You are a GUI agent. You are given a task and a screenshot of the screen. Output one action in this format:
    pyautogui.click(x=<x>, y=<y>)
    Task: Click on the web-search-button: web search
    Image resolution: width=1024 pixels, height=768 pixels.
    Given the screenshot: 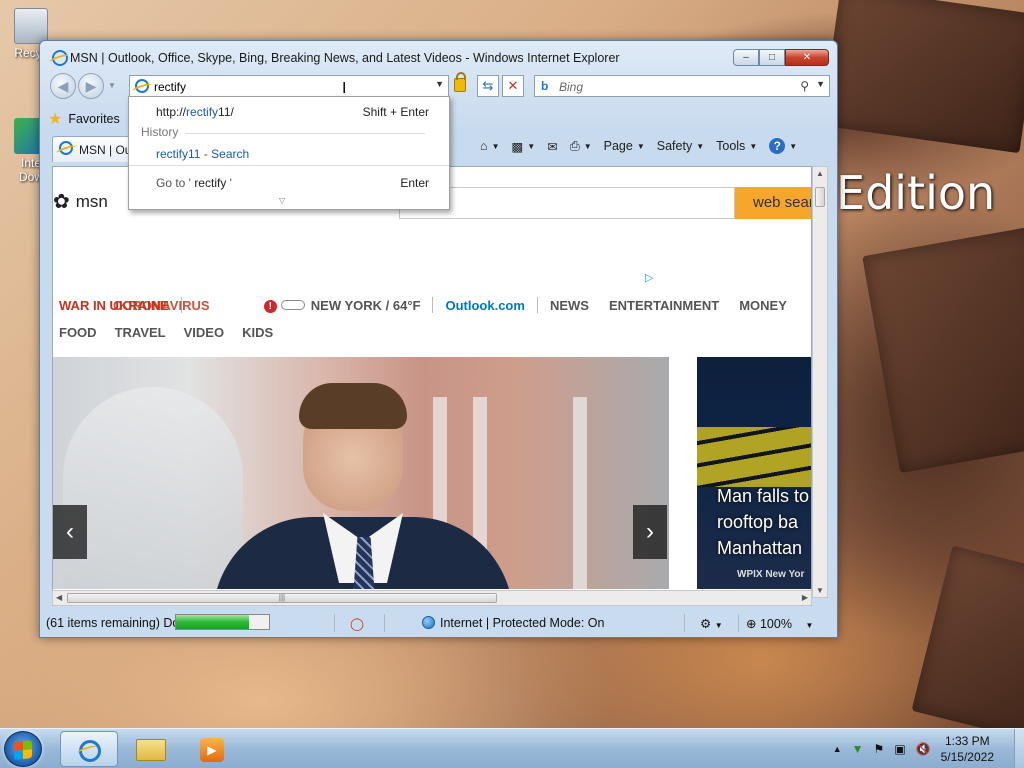 What is the action you would take?
    pyautogui.click(x=773, y=203)
    